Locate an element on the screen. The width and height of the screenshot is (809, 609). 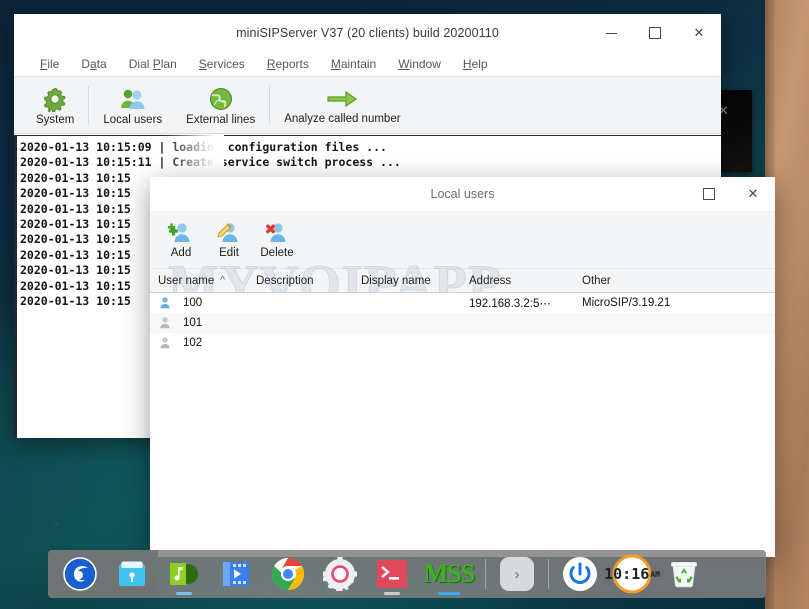
minimize-button is located at coordinates (611, 33).